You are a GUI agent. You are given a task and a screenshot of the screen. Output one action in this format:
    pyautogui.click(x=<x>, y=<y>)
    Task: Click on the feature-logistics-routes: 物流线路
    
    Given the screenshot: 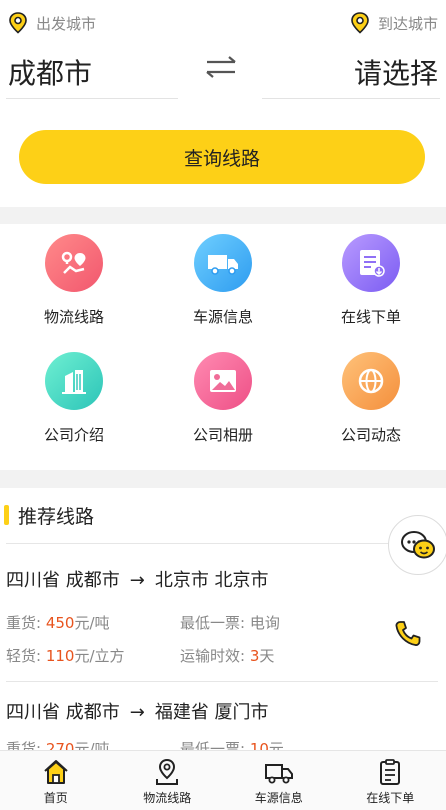 What is the action you would take?
    pyautogui.click(x=74, y=279)
    